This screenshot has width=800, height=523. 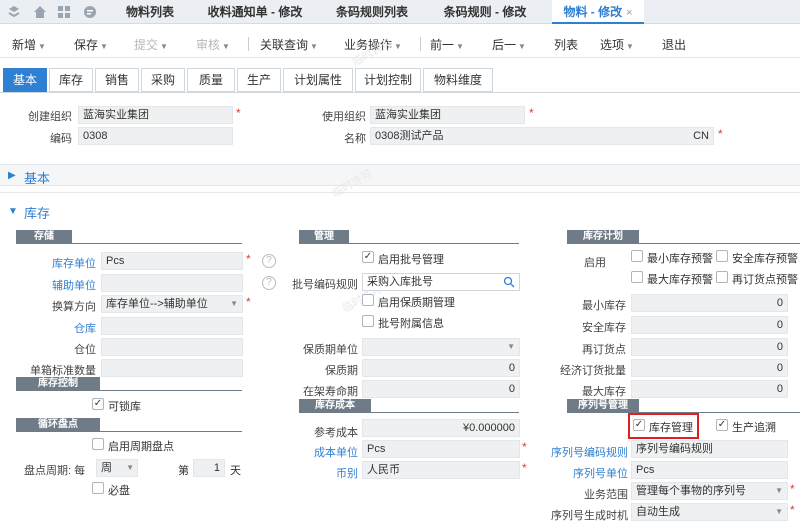 What do you see at coordinates (674, 44) in the screenshot?
I see `exit-button: 退出` at bounding box center [674, 44].